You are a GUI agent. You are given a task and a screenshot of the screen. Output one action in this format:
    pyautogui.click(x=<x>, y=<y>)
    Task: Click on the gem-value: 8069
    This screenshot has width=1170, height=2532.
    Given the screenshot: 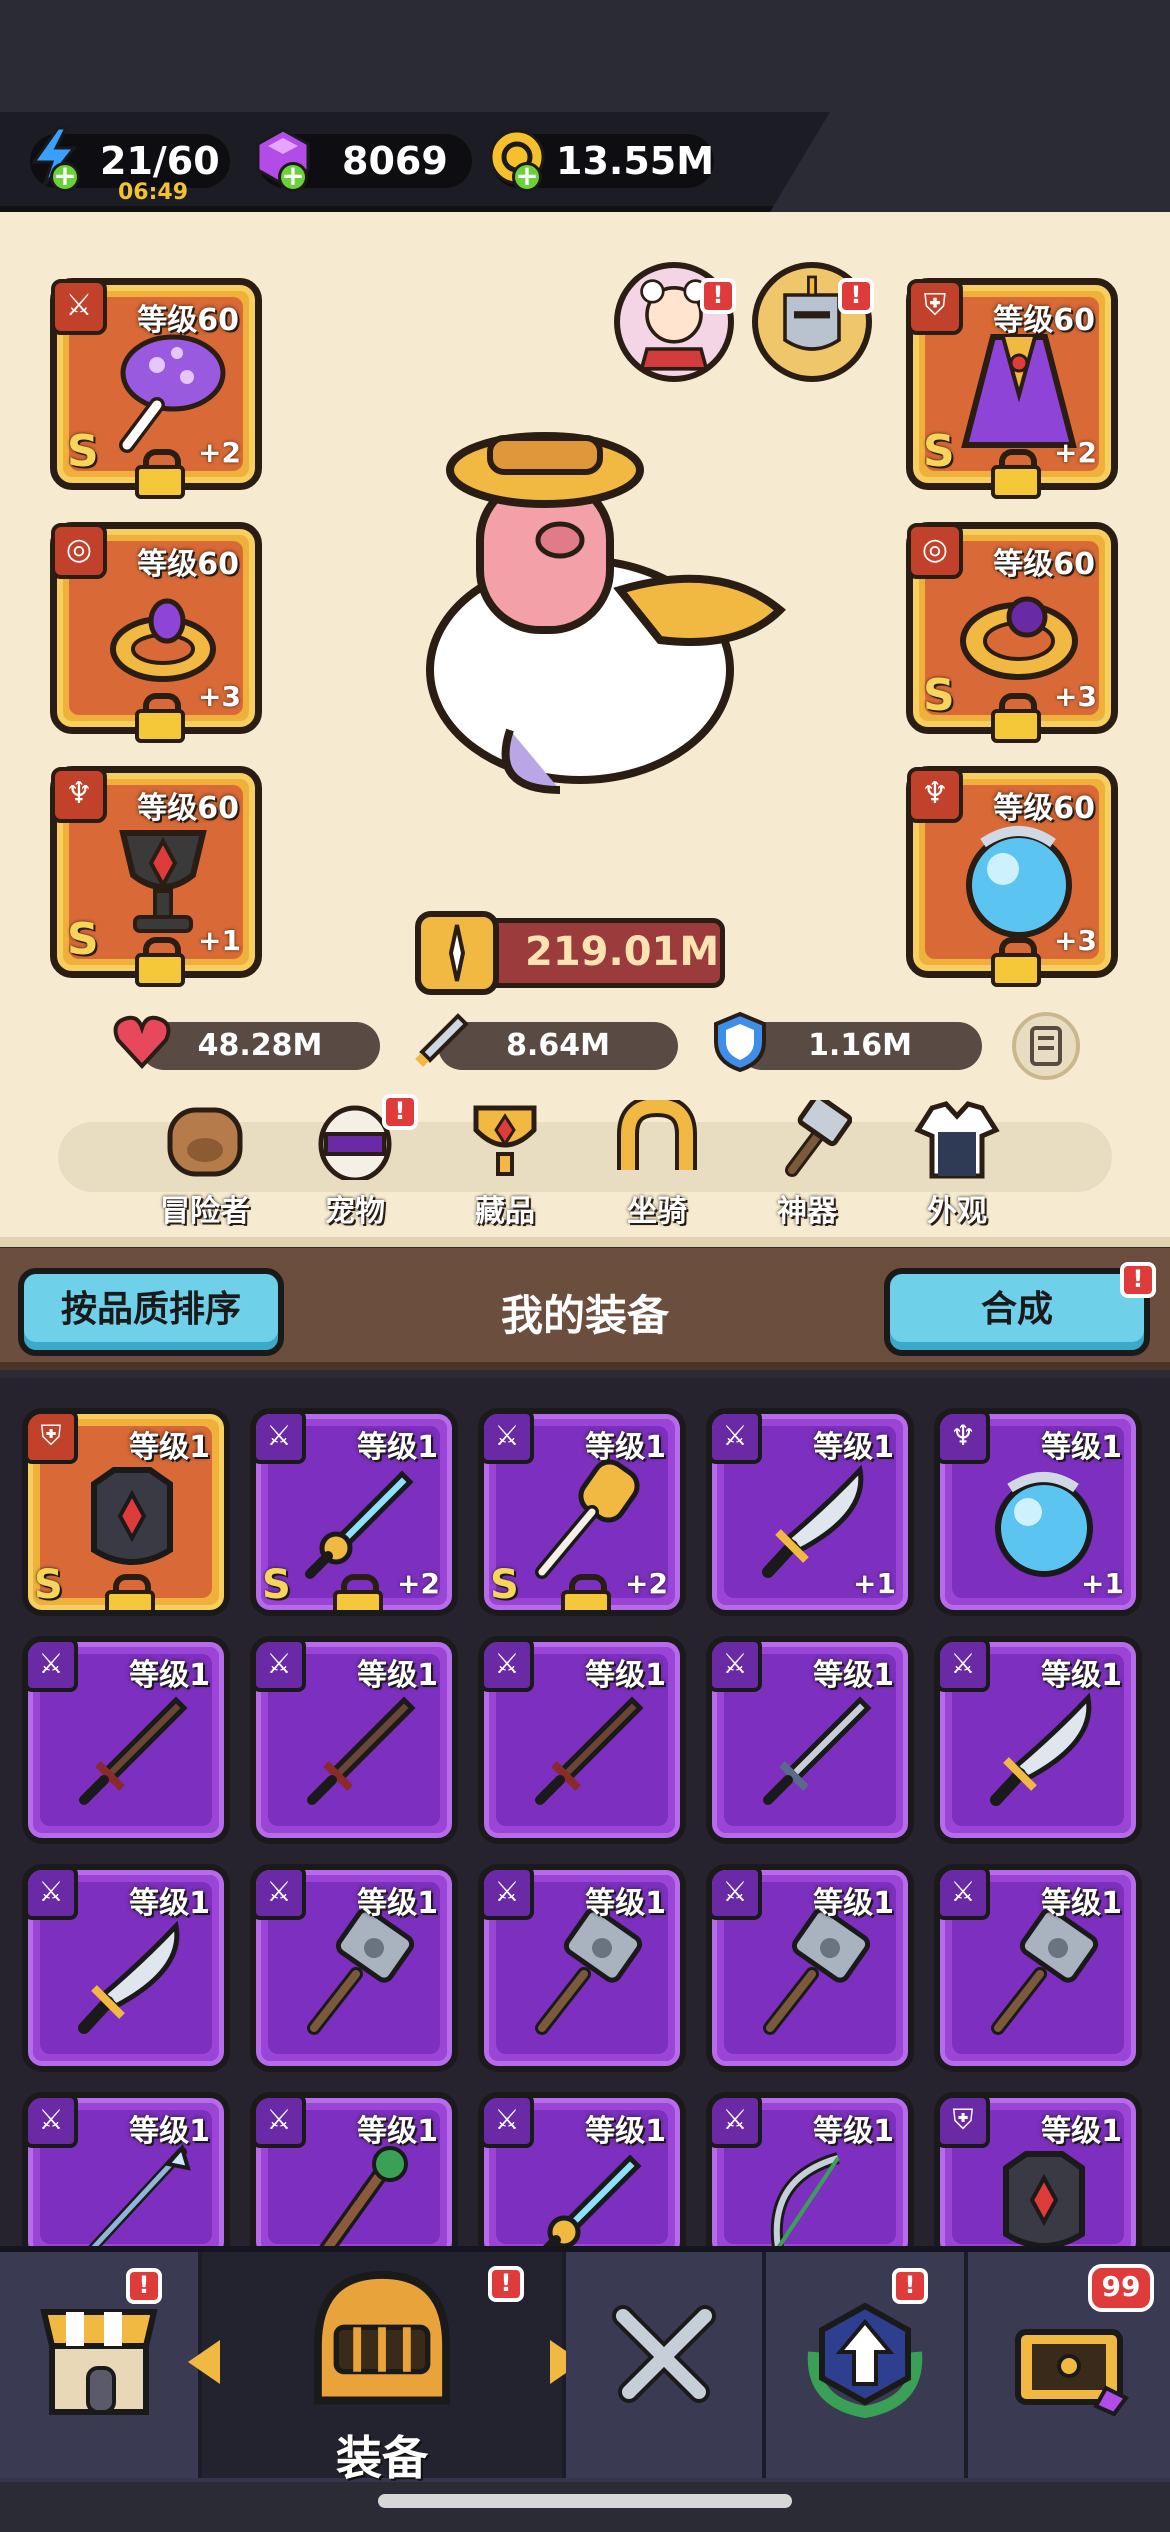 What is the action you would take?
    pyautogui.click(x=395, y=161)
    